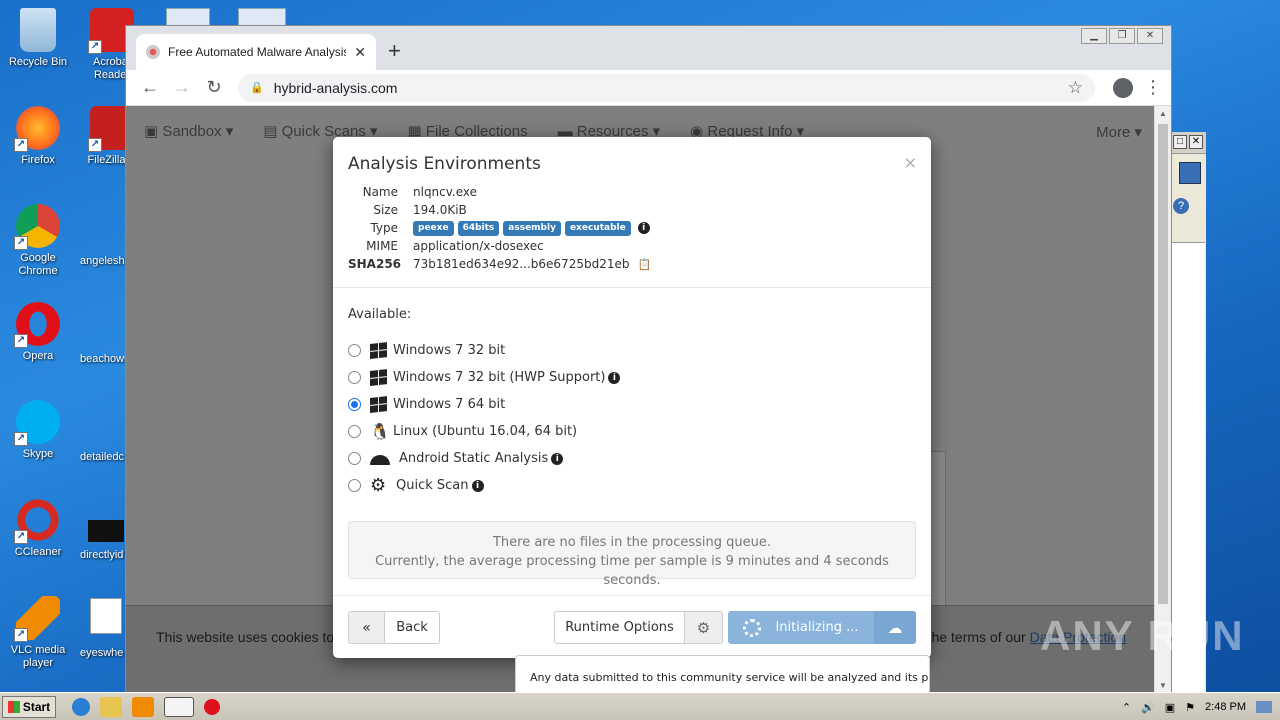 The width and height of the screenshot is (1280, 720). What do you see at coordinates (1264, 707) in the screenshot?
I see `show-desktop-icon` at bounding box center [1264, 707].